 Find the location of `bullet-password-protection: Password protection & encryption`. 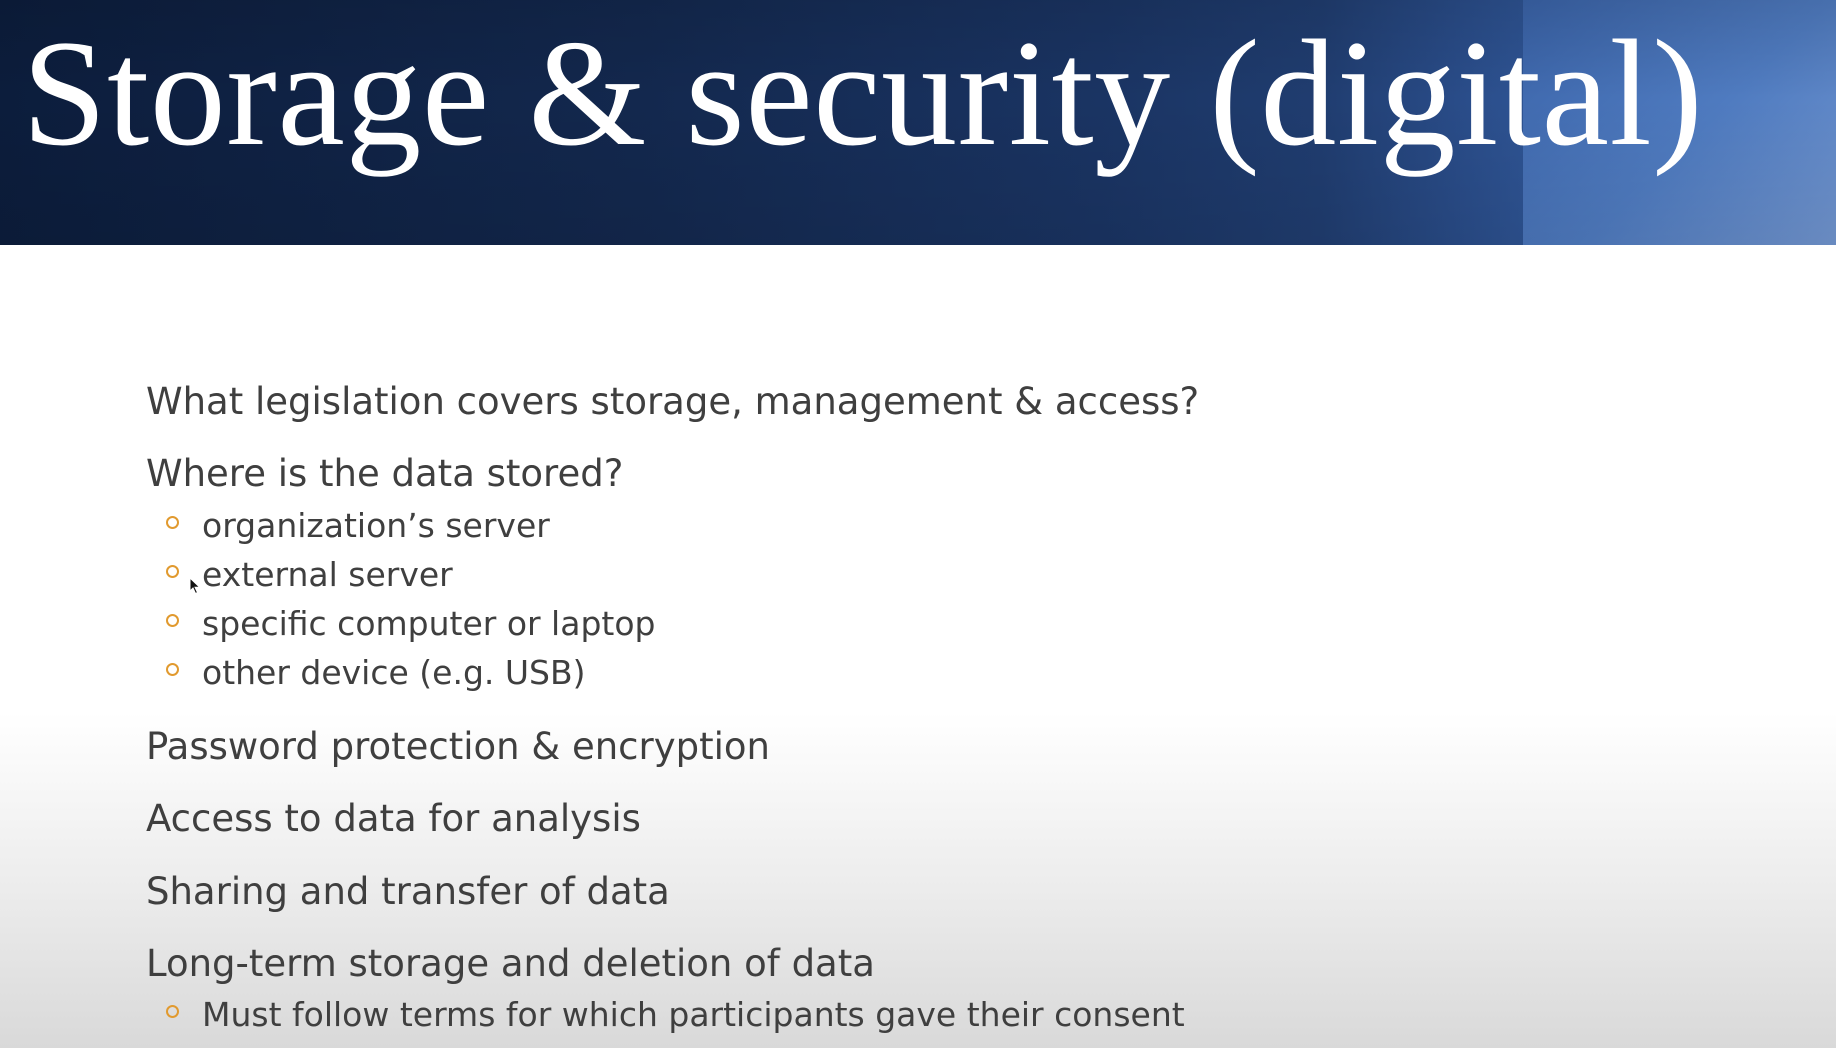

bullet-password-protection: Password protection & encryption is located at coordinates (458, 746).